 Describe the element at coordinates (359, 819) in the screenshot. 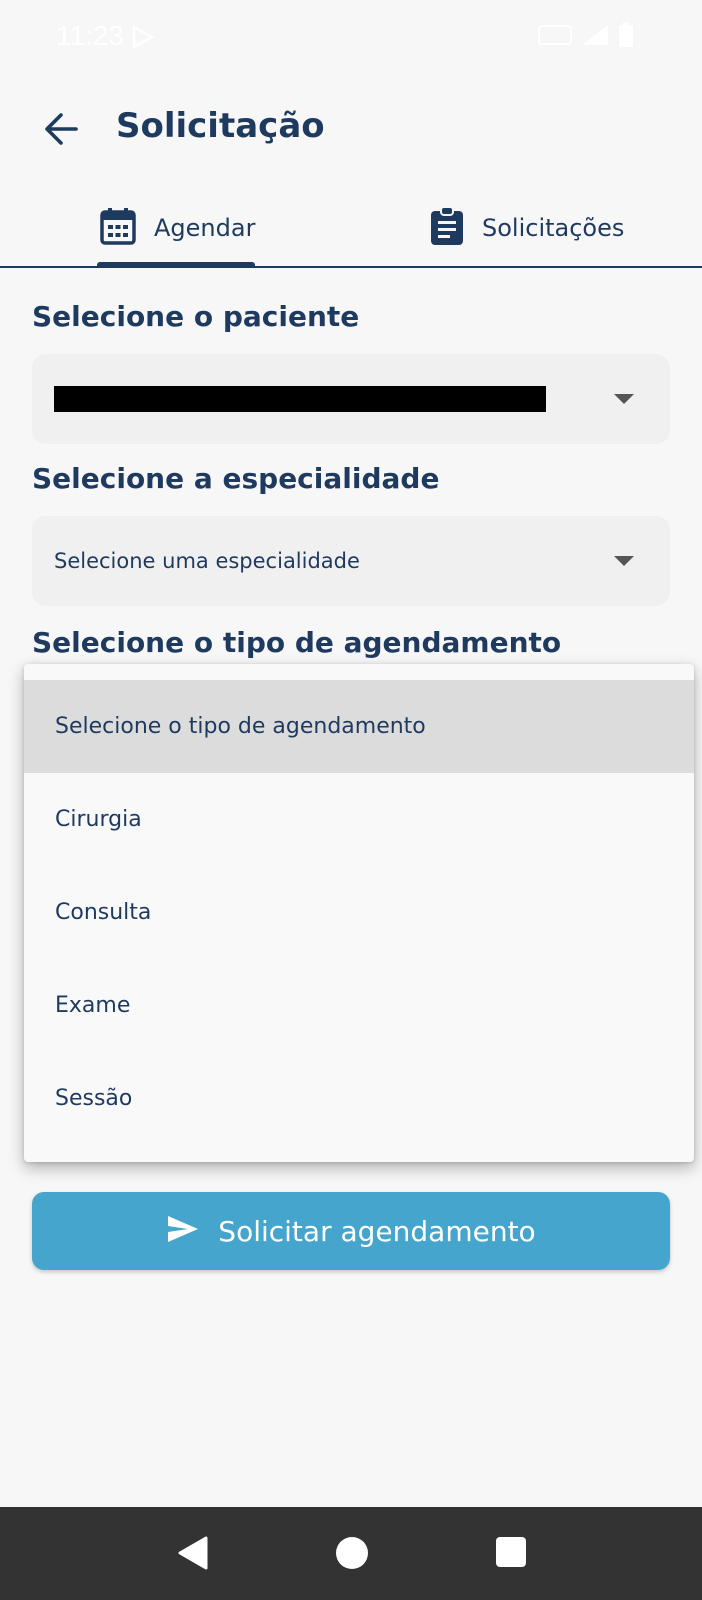

I see `dropdown-option-cirurgia: Cirurgia` at that location.